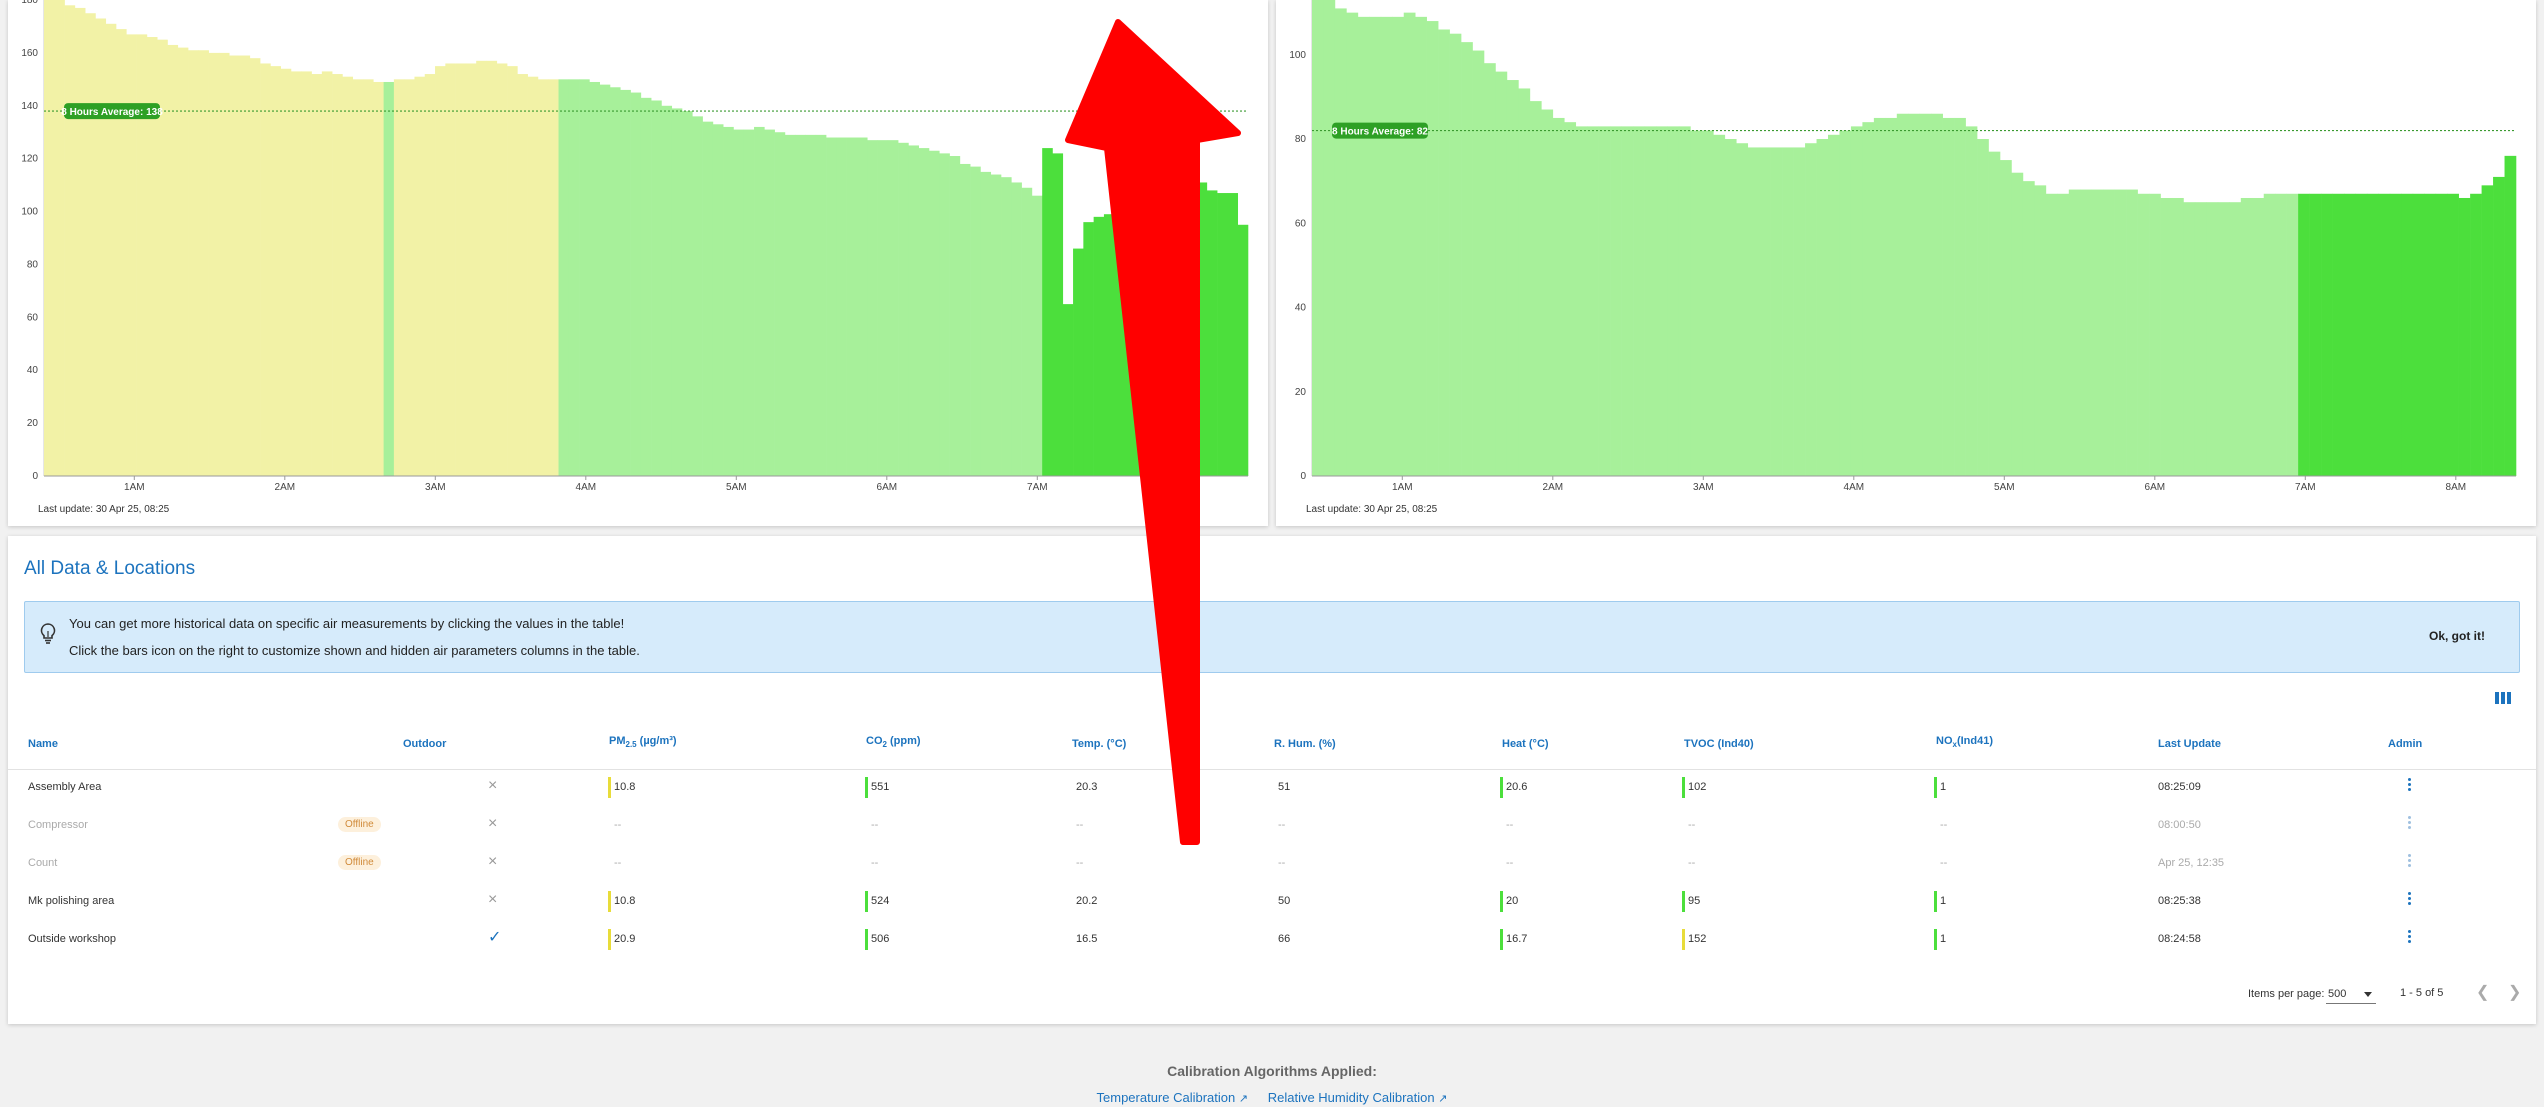 This screenshot has width=2544, height=1107. Describe the element at coordinates (72, 939) in the screenshot. I see `location-name: Outside workshop` at that location.